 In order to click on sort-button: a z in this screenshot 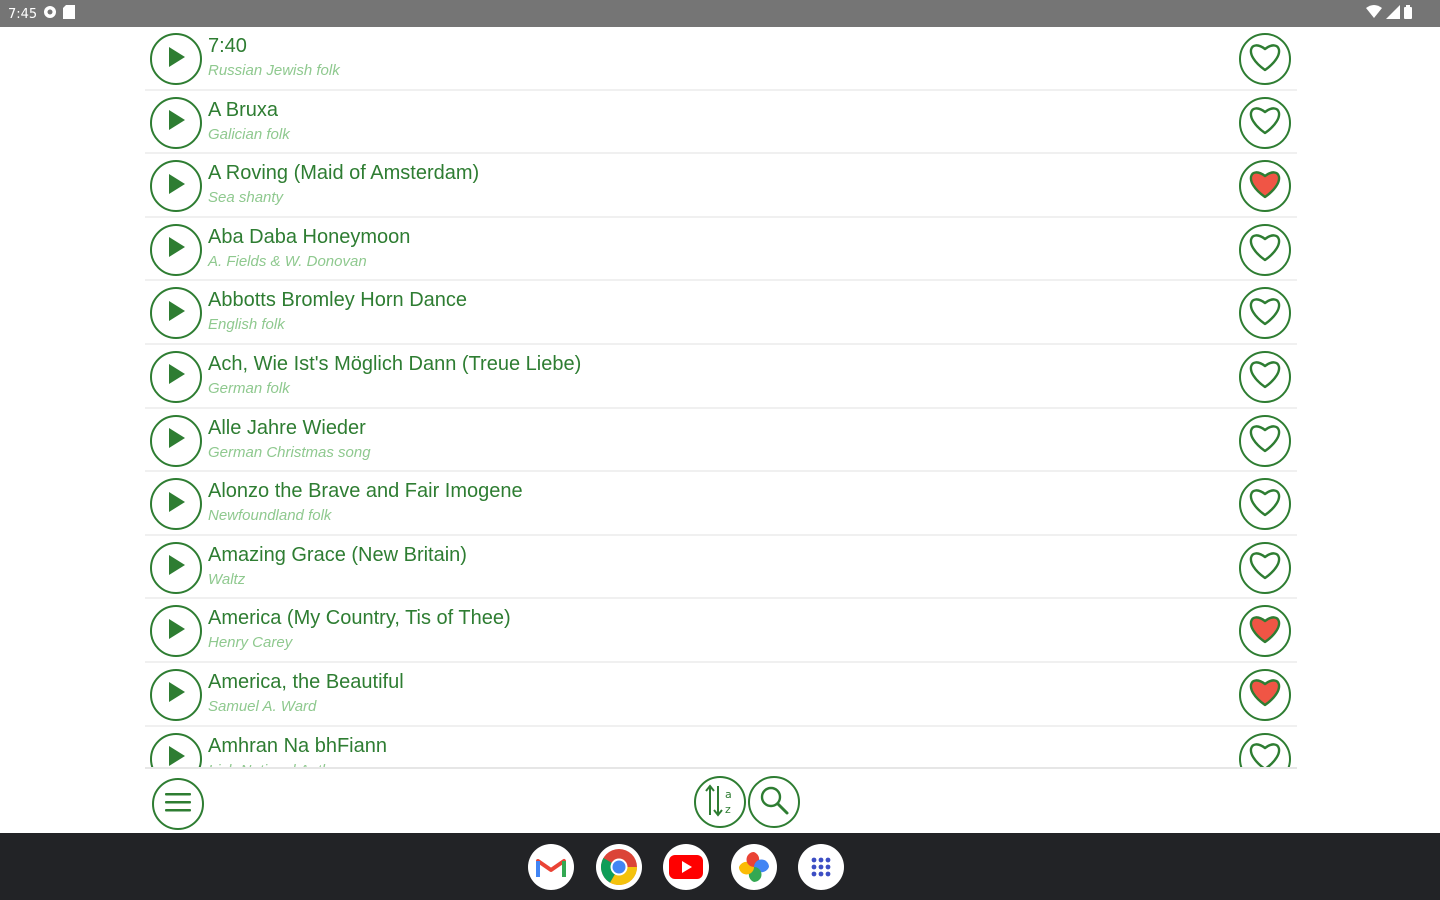, I will do `click(720, 802)`.